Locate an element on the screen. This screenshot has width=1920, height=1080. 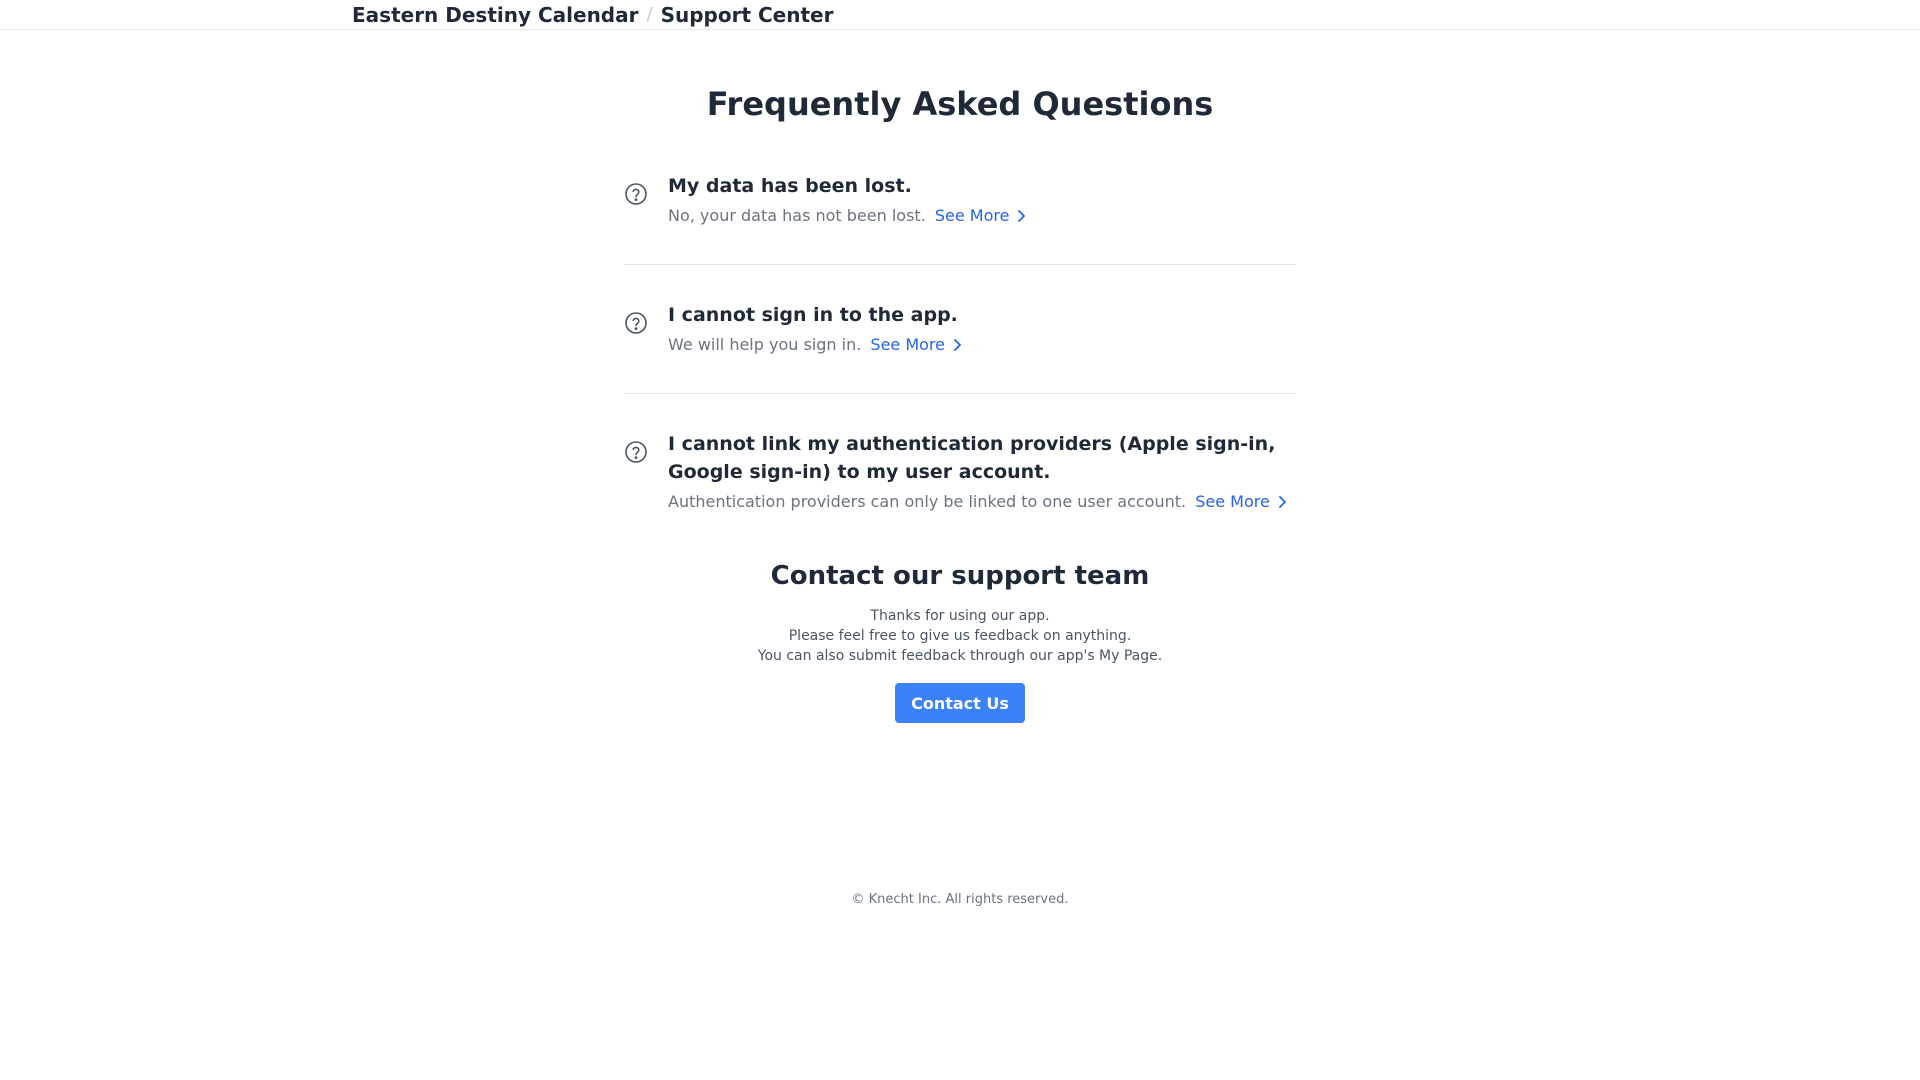
breadcrumb-support-center: Support Center is located at coordinates (747, 15).